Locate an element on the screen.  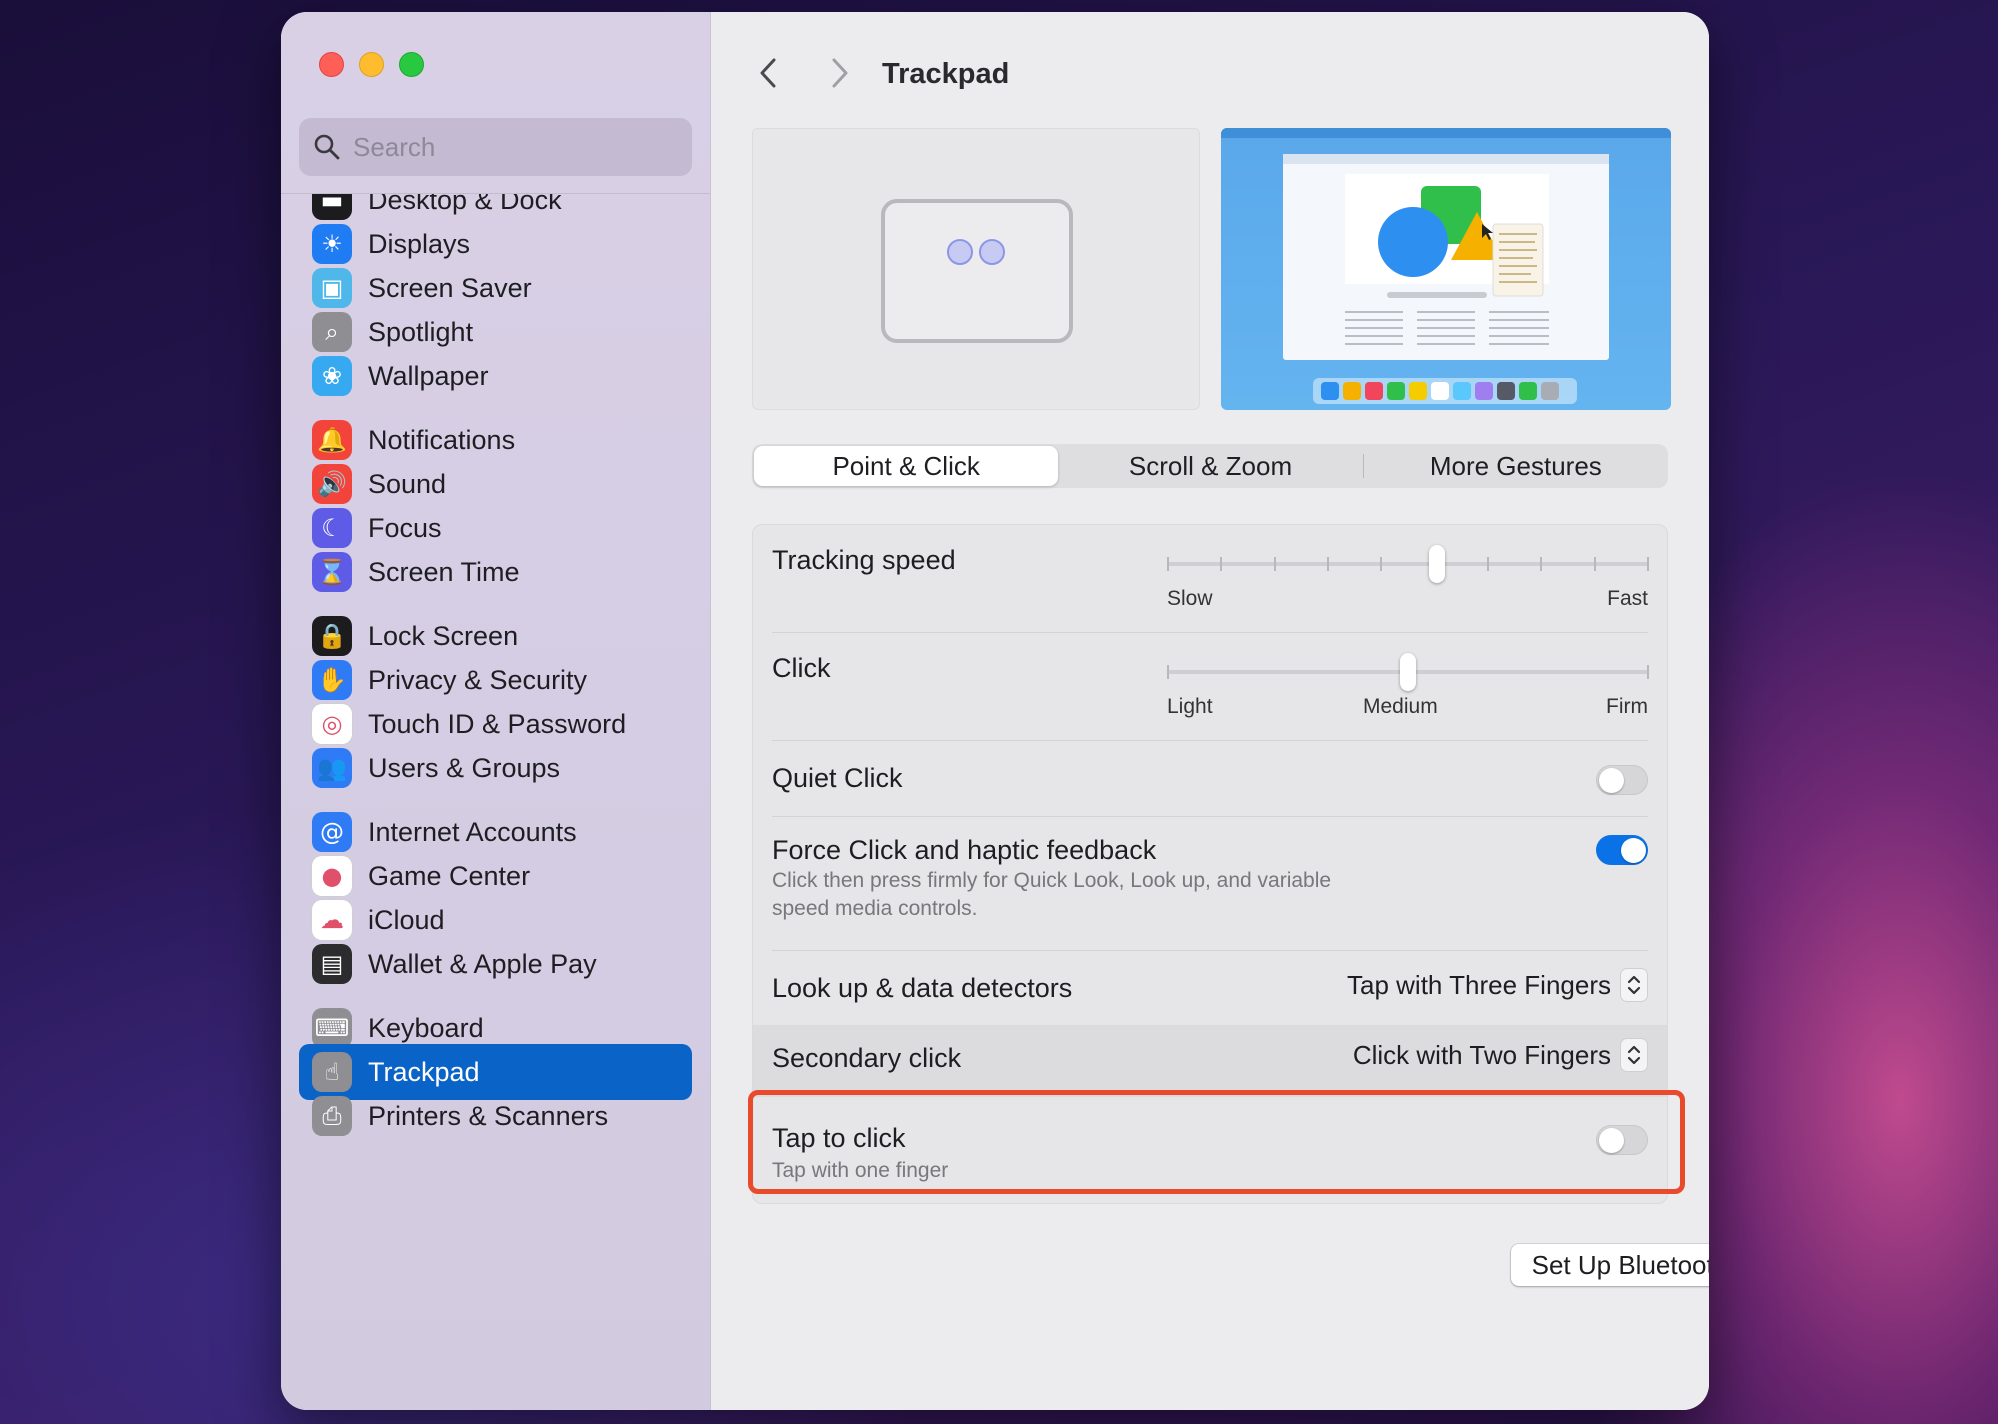
tab-point-click: Point & Click is located at coordinates (906, 466).